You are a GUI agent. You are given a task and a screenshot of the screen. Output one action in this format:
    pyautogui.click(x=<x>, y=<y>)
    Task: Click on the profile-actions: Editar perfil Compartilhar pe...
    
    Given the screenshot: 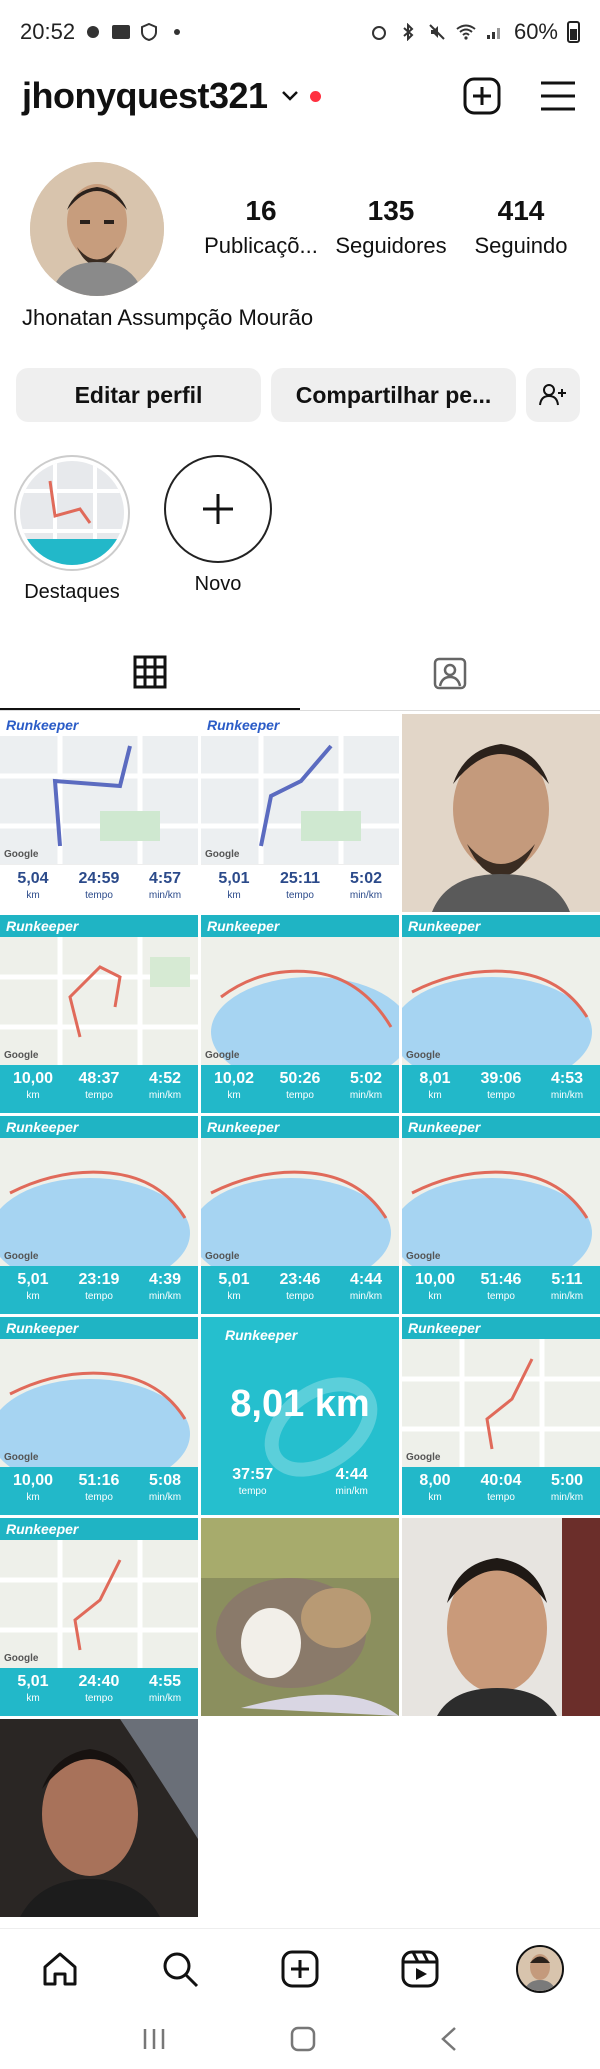 What is the action you would take?
    pyautogui.click(x=300, y=395)
    